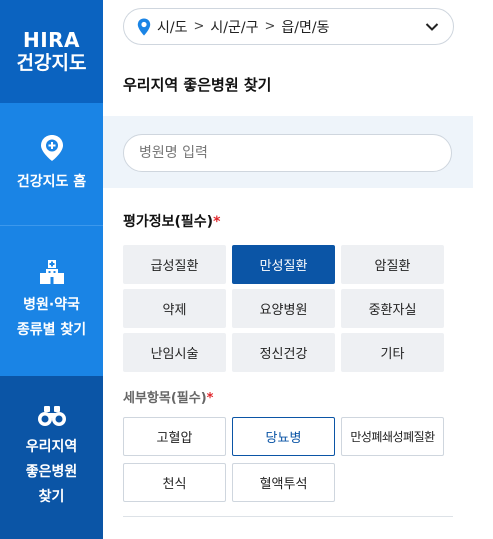 The height and width of the screenshot is (539, 493). I want to click on divider, so click(288, 516).